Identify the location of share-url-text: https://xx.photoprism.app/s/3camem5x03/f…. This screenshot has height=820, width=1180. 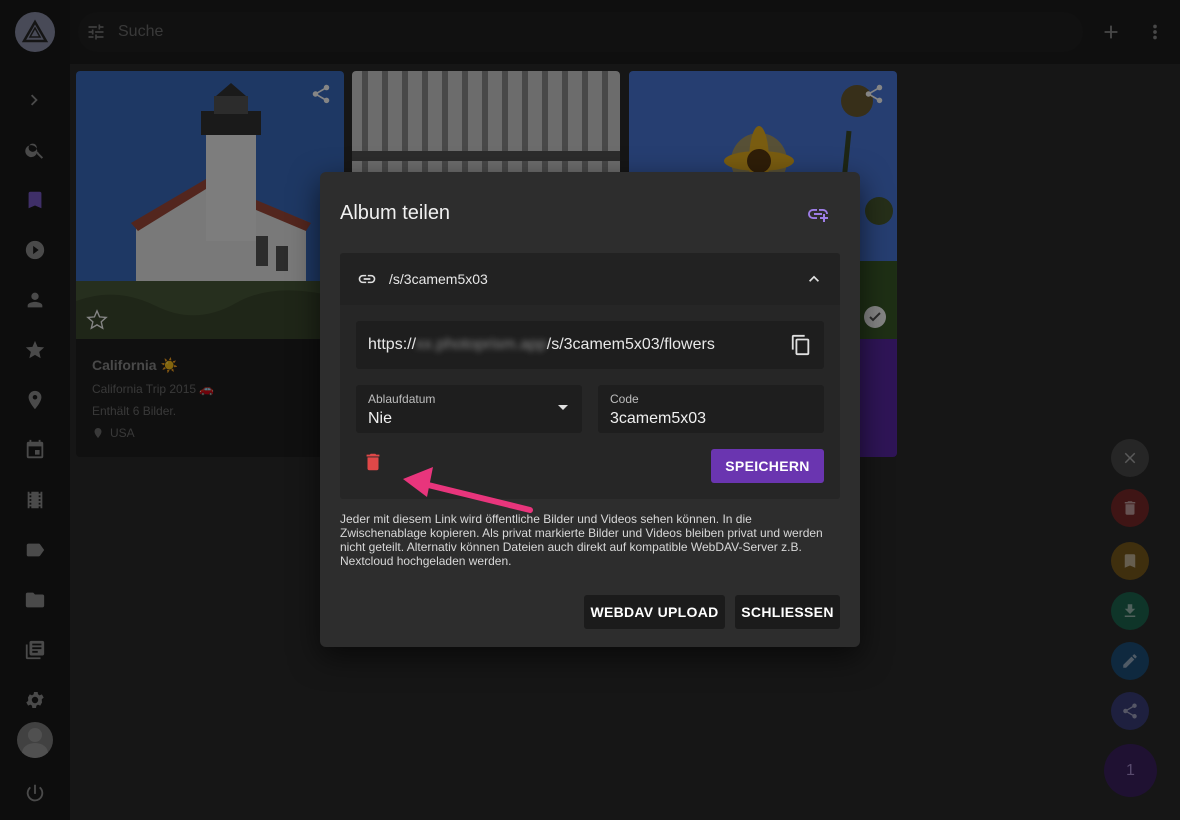
(541, 345).